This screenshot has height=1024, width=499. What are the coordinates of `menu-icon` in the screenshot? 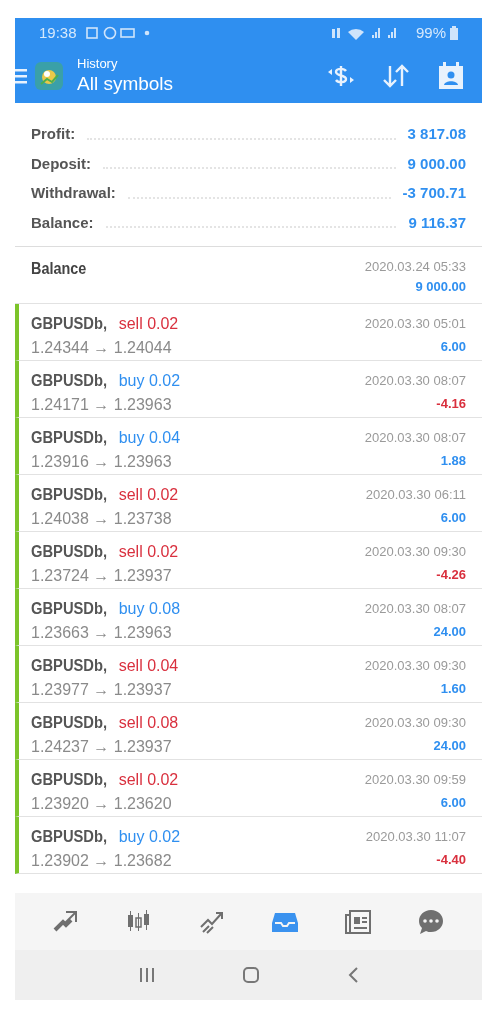 It's located at (21, 75).